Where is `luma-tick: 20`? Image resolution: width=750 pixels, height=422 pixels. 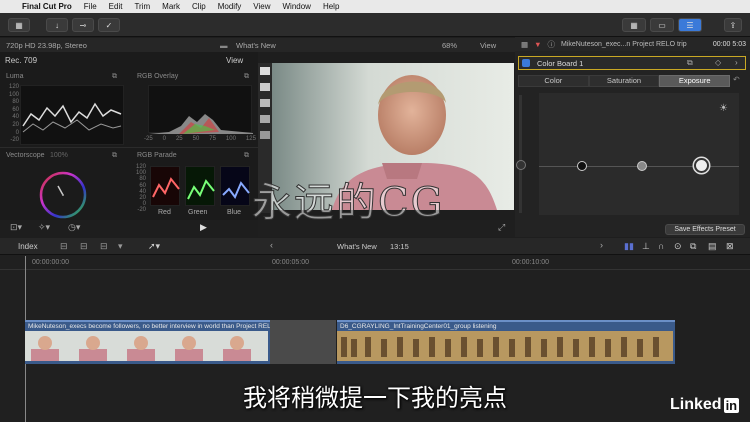
luma-tick: 20 is located at coordinates (15, 124).